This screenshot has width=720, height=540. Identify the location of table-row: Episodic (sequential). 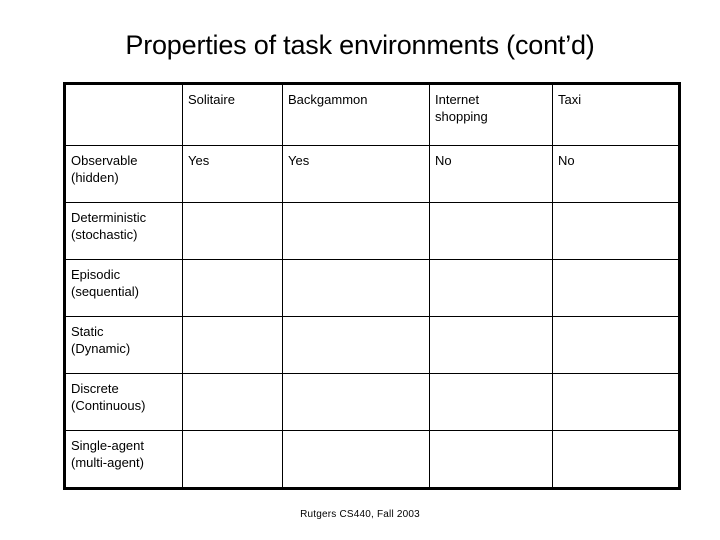
(372, 288).